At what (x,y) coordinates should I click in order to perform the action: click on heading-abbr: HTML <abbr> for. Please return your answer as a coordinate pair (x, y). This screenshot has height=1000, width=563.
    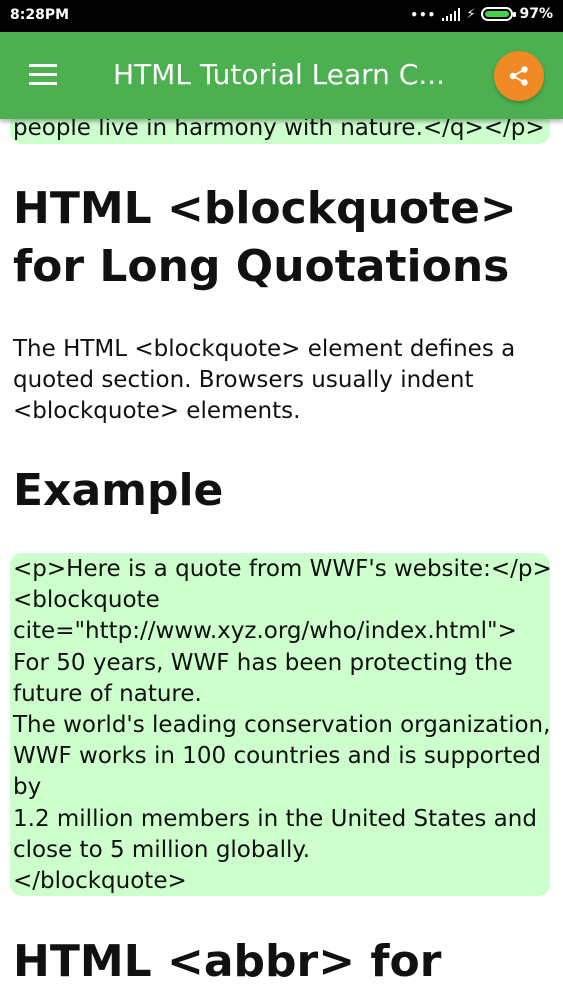
    Looking at the image, I should click on (227, 961).